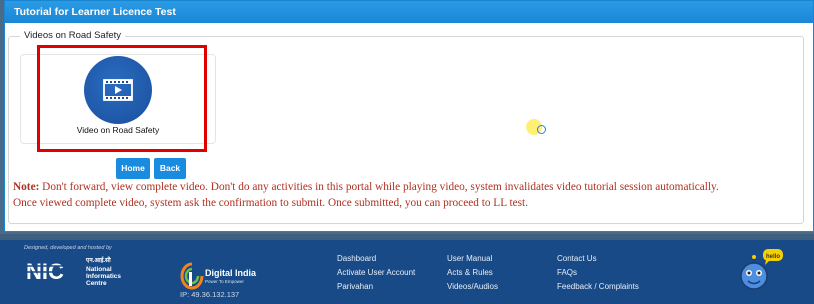 This screenshot has height=304, width=814. I want to click on svg-text: NIC, so click(45, 270).